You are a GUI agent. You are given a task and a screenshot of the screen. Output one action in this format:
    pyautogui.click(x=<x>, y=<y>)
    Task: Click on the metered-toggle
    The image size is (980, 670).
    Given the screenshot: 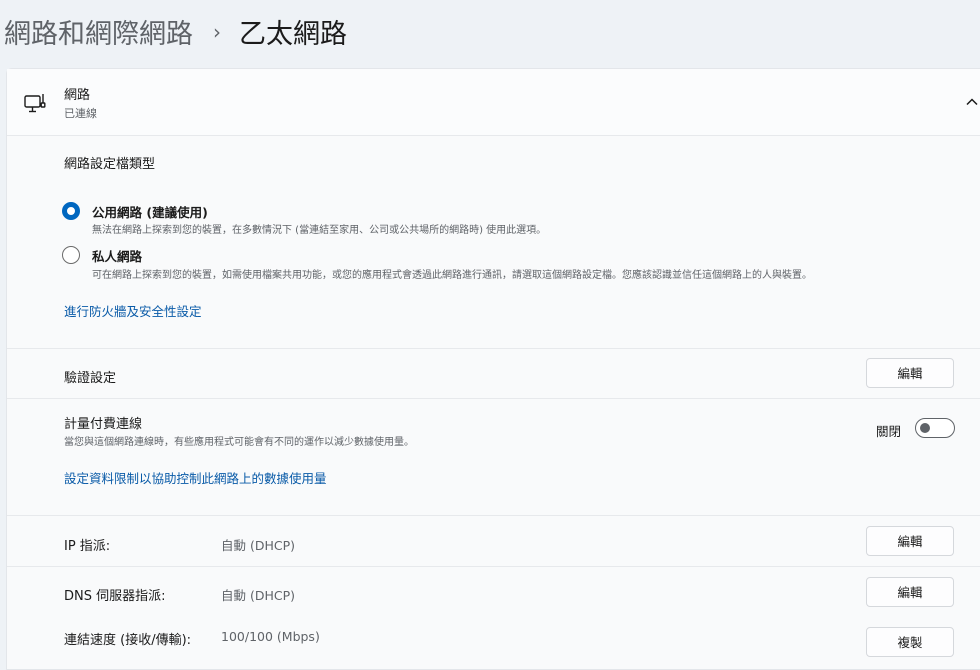 What is the action you would take?
    pyautogui.click(x=935, y=428)
    